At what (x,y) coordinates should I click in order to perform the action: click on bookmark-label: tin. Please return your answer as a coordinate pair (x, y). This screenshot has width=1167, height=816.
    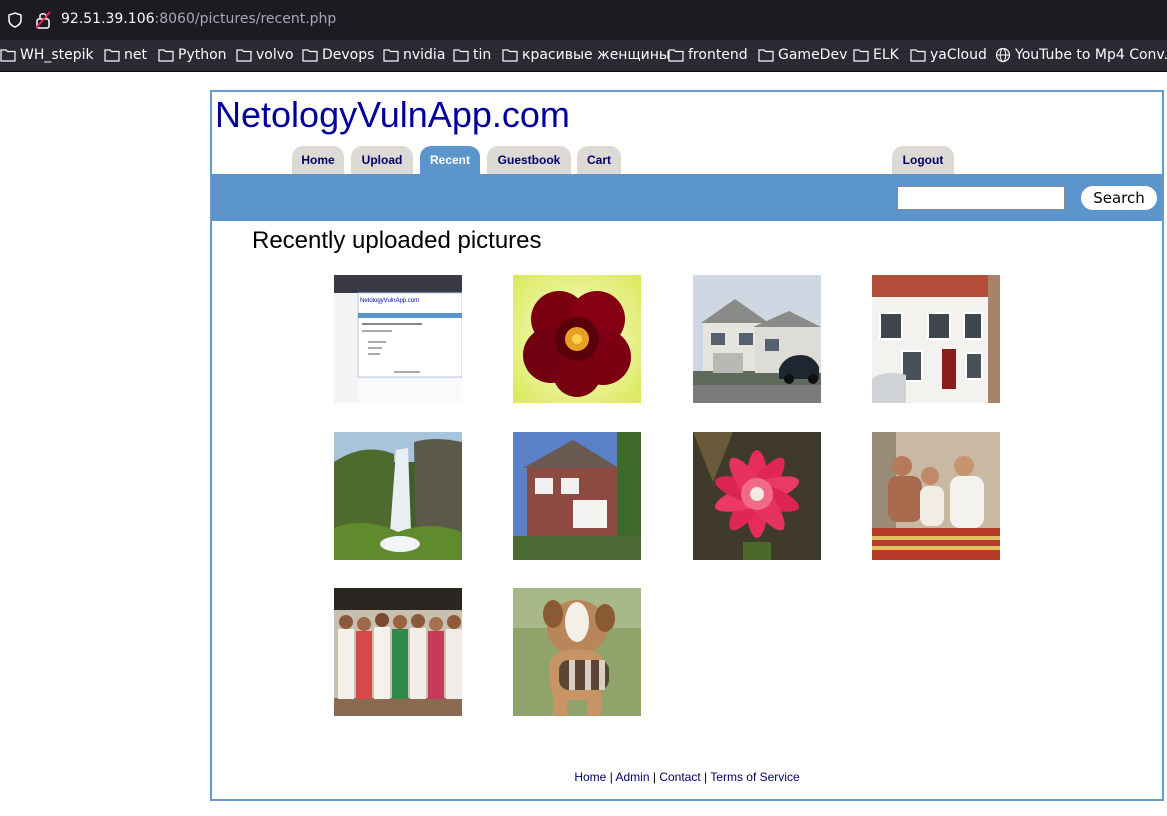
    Looking at the image, I should click on (482, 55).